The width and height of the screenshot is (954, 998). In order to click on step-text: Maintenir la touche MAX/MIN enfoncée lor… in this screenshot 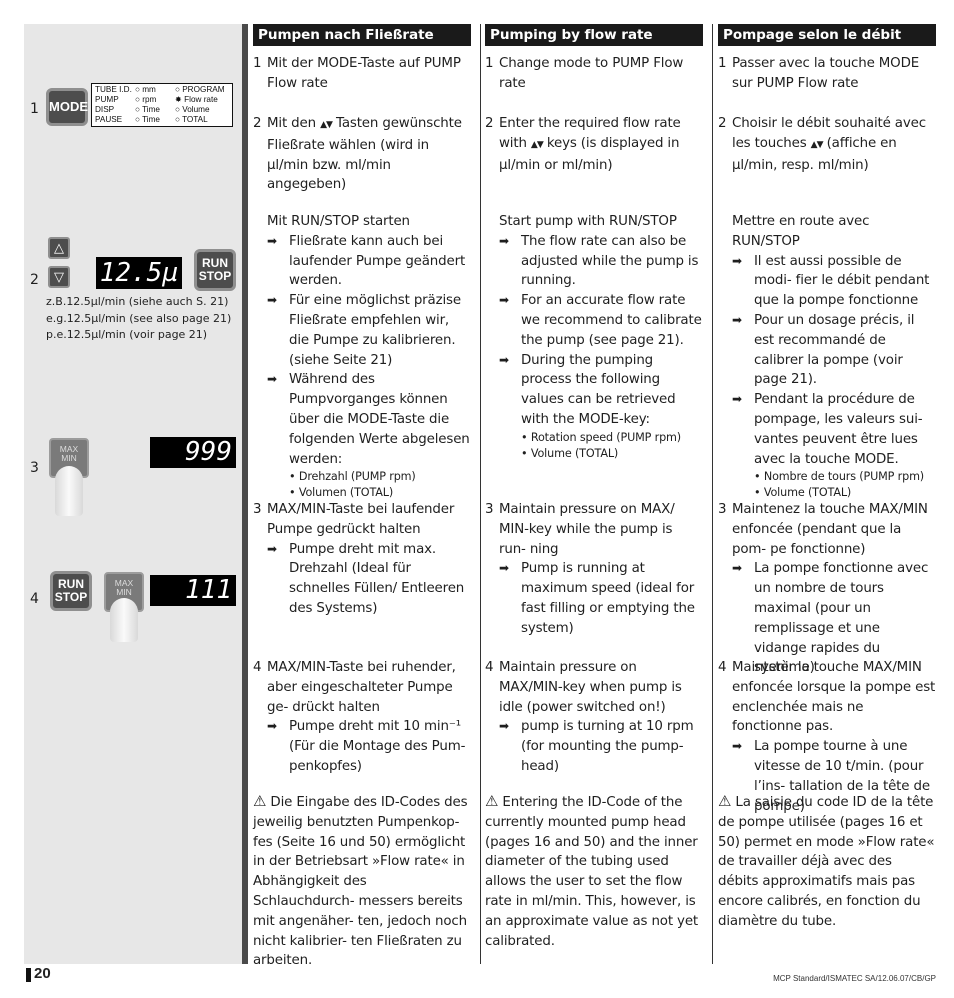, I will do `click(834, 697)`.